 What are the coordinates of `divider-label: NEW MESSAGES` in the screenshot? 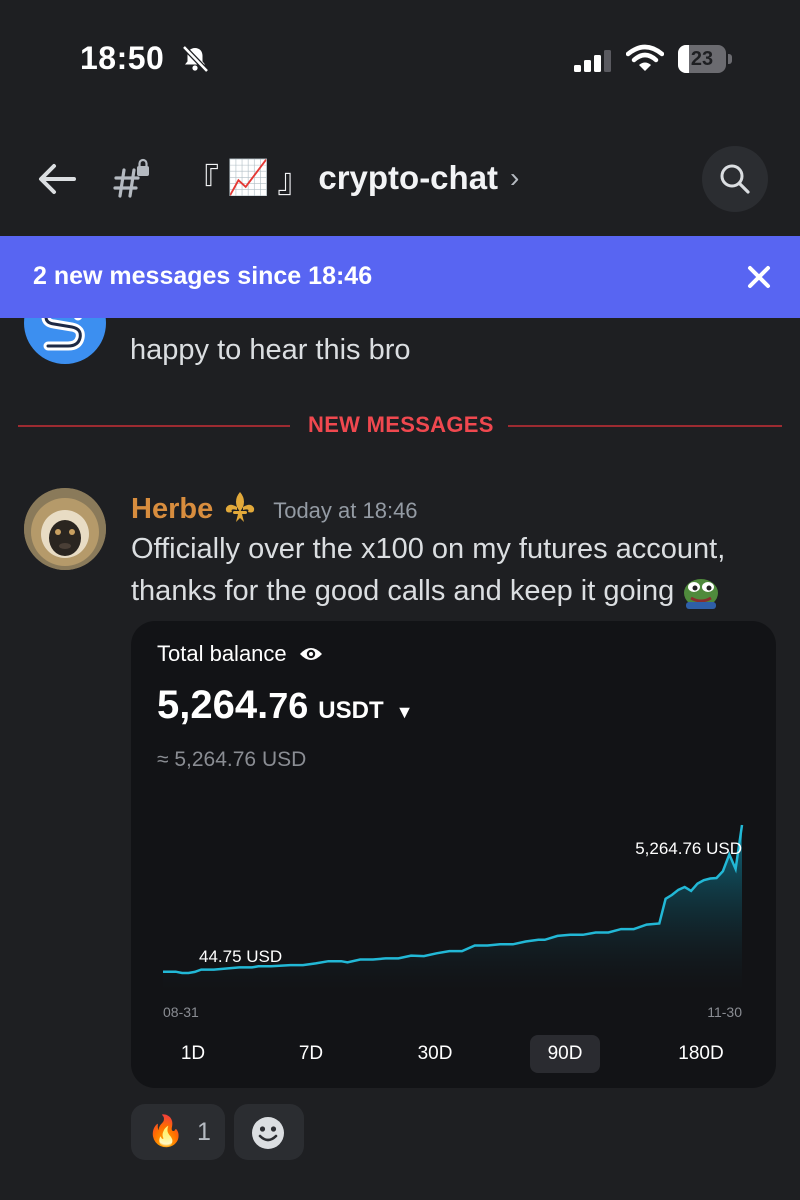 It's located at (401, 424).